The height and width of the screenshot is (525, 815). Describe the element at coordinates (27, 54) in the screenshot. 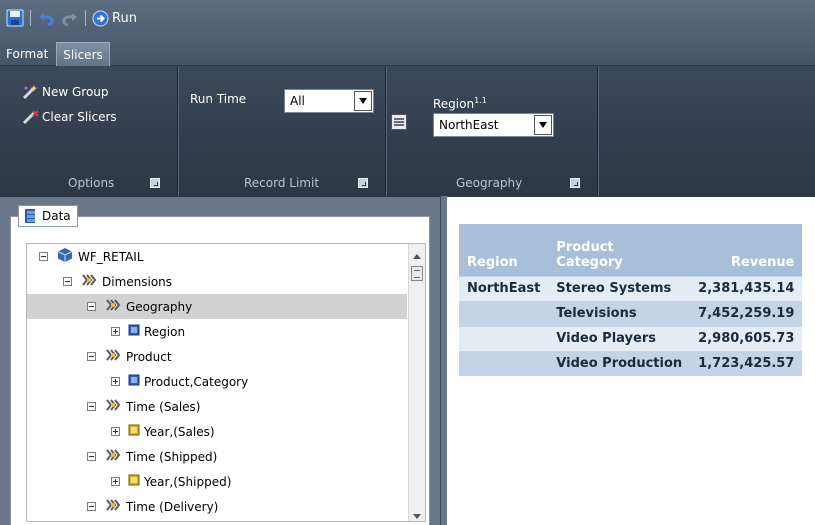

I see `tab-format: Format` at that location.